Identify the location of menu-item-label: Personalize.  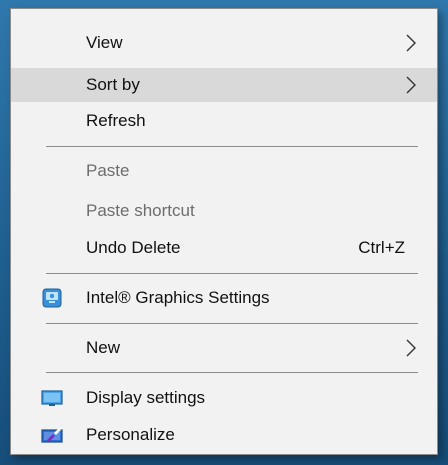
(130, 434).